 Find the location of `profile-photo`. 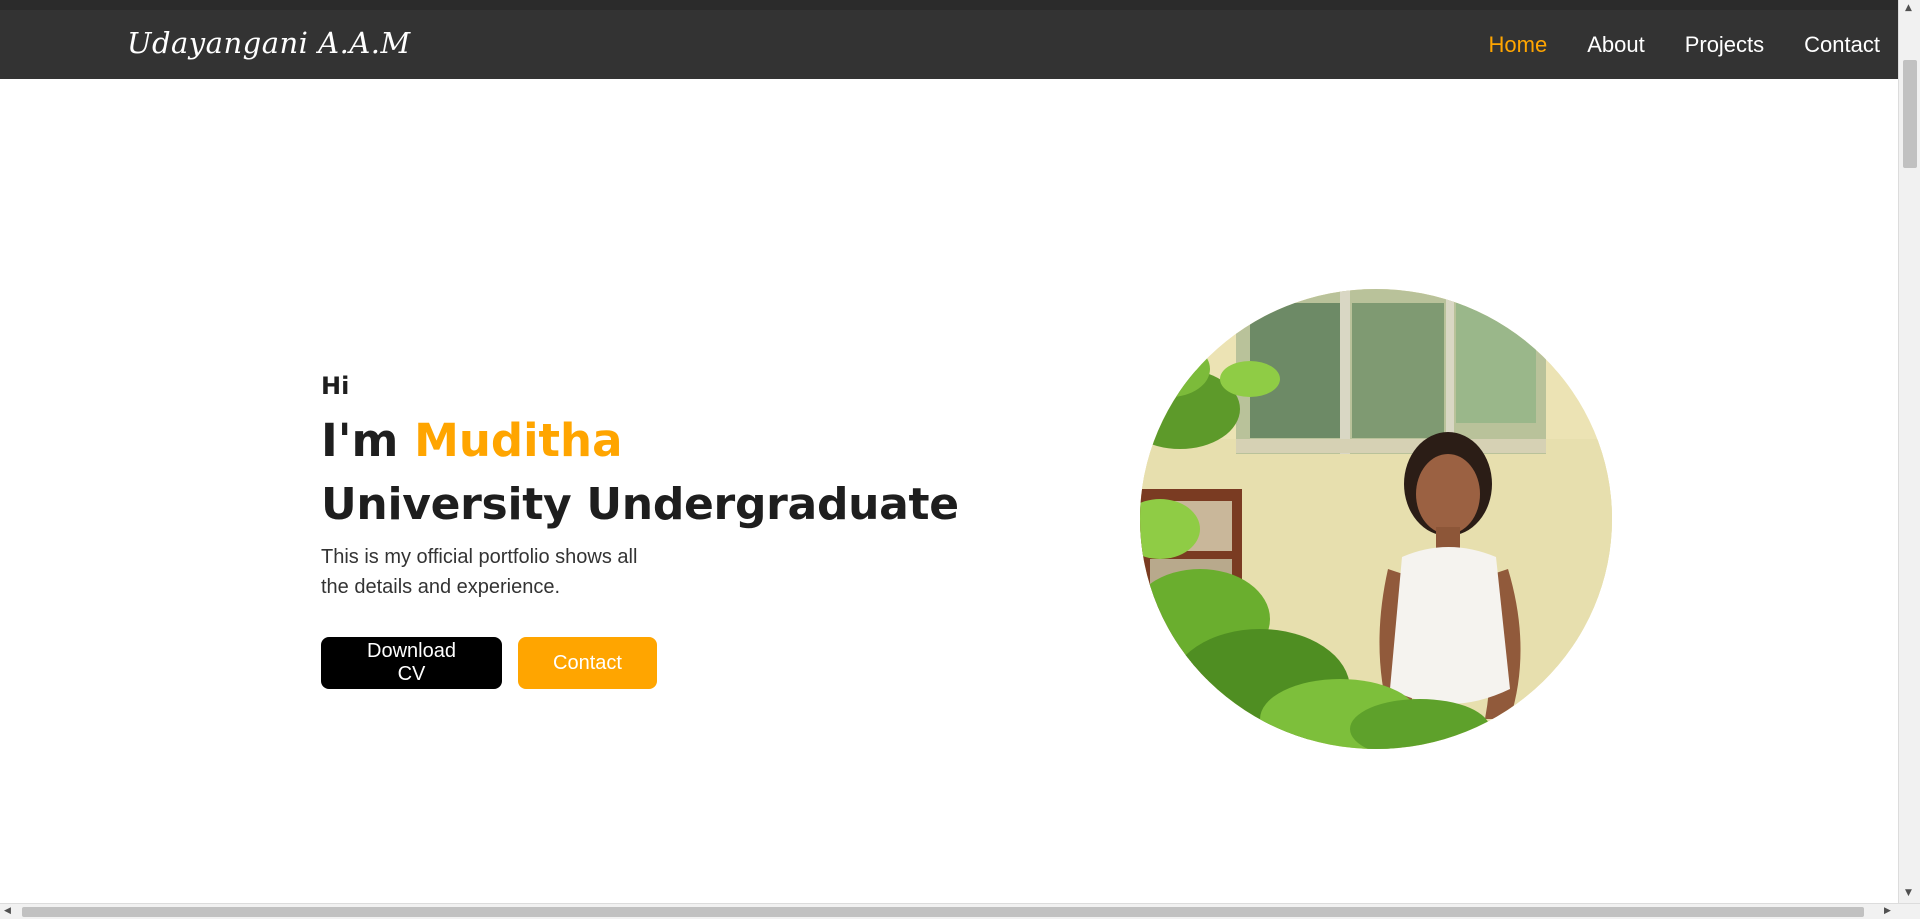

profile-photo is located at coordinates (1376, 519).